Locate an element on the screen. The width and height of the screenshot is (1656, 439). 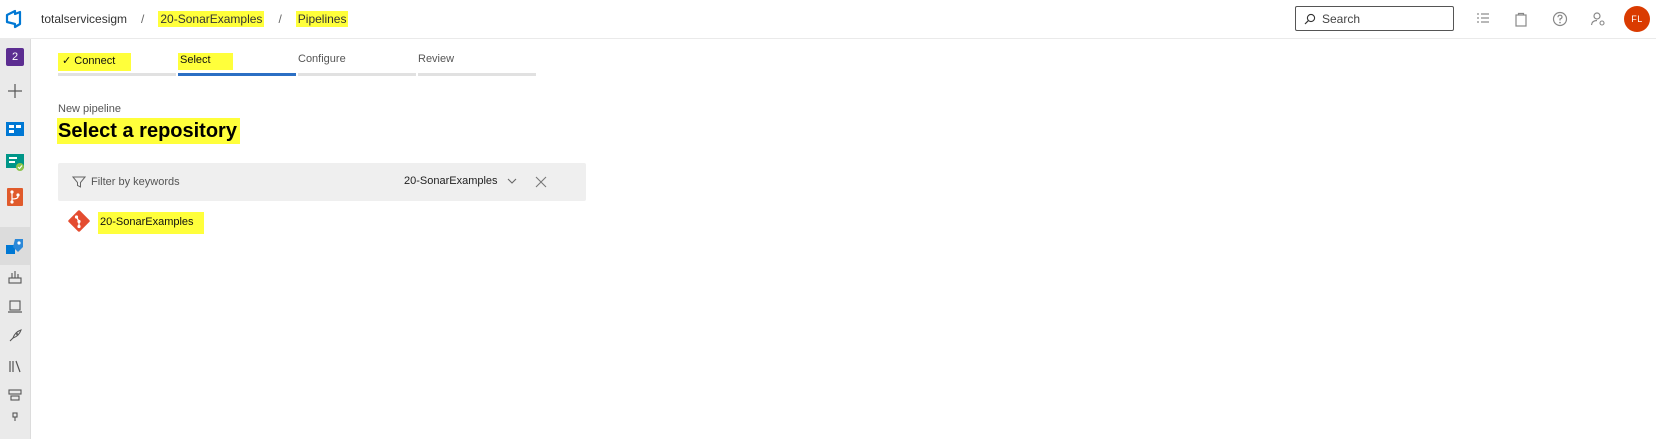
filter-icon is located at coordinates (79, 182).